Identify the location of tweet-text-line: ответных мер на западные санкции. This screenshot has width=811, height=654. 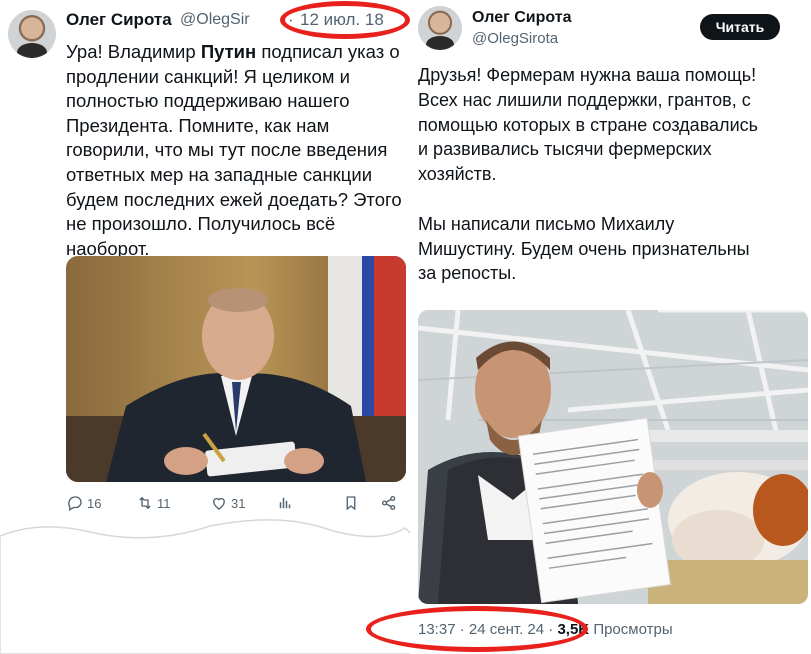
(234, 175).